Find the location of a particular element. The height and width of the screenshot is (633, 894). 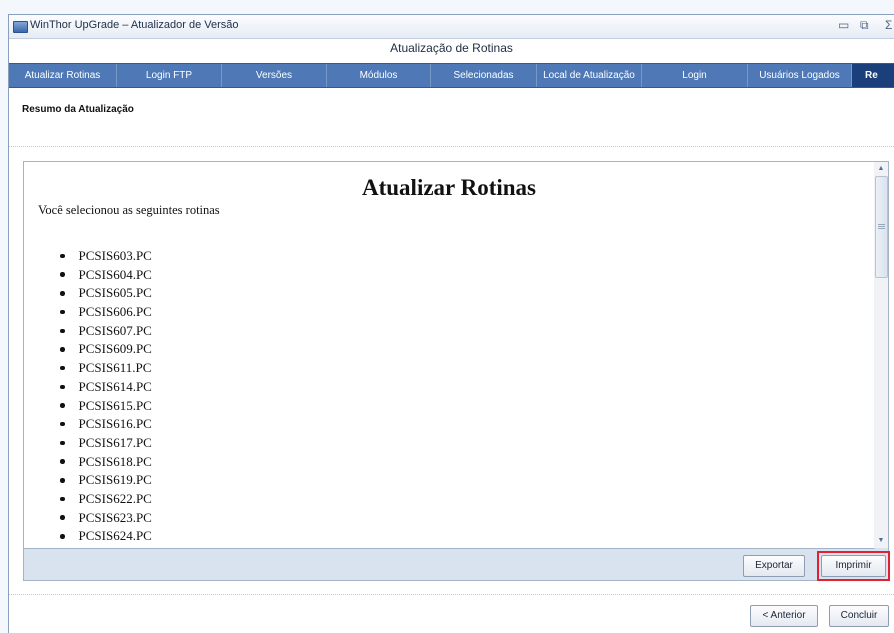

routine-item: PCSIS617.PC is located at coordinates (106, 443).